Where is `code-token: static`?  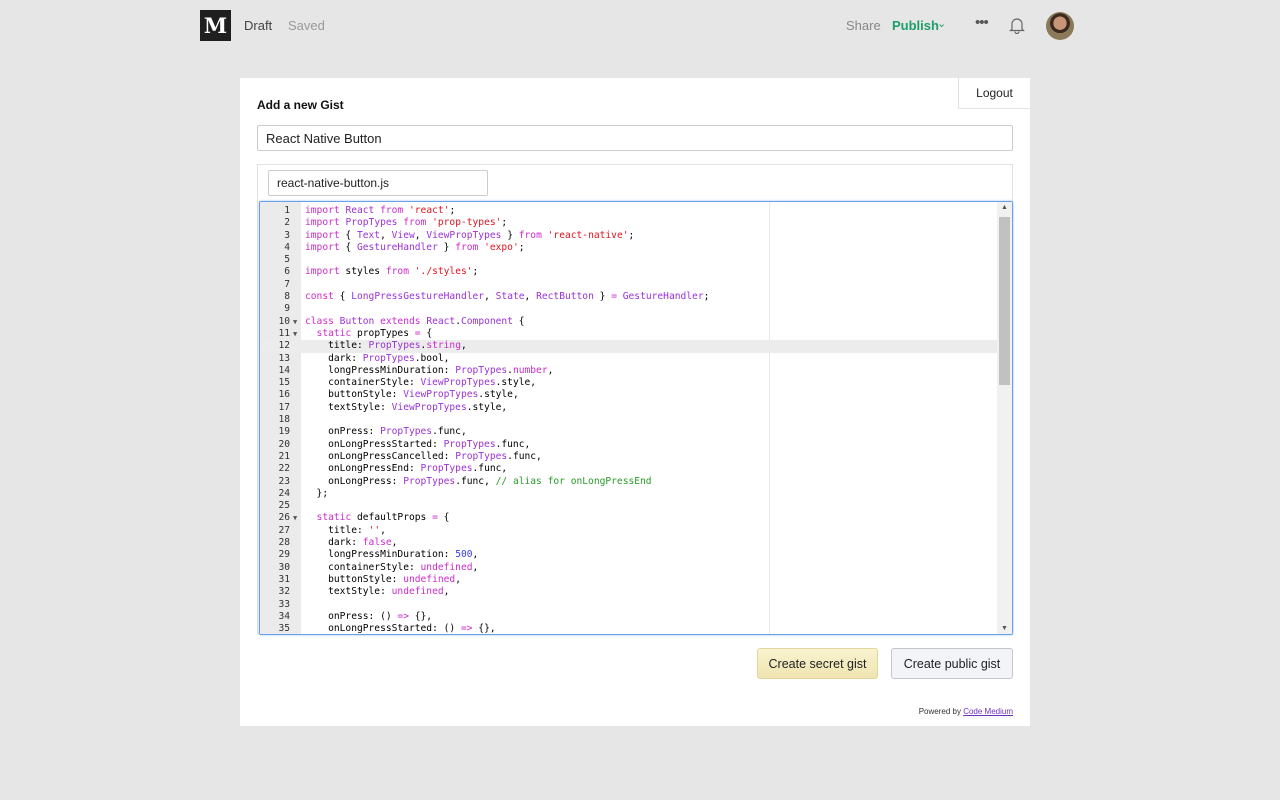
code-token: static is located at coordinates (334, 333).